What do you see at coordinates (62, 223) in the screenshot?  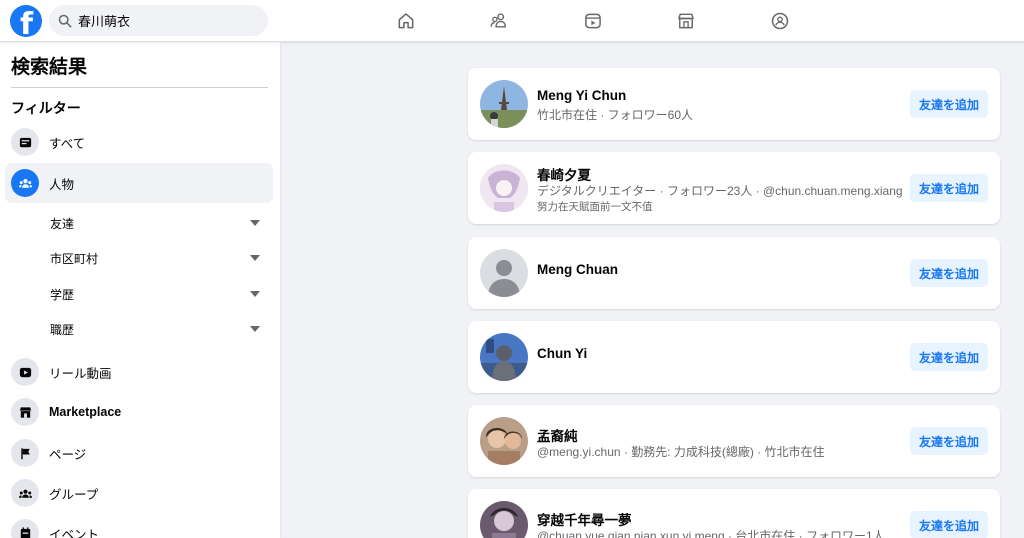 I see `people-filter-label: 友達` at bounding box center [62, 223].